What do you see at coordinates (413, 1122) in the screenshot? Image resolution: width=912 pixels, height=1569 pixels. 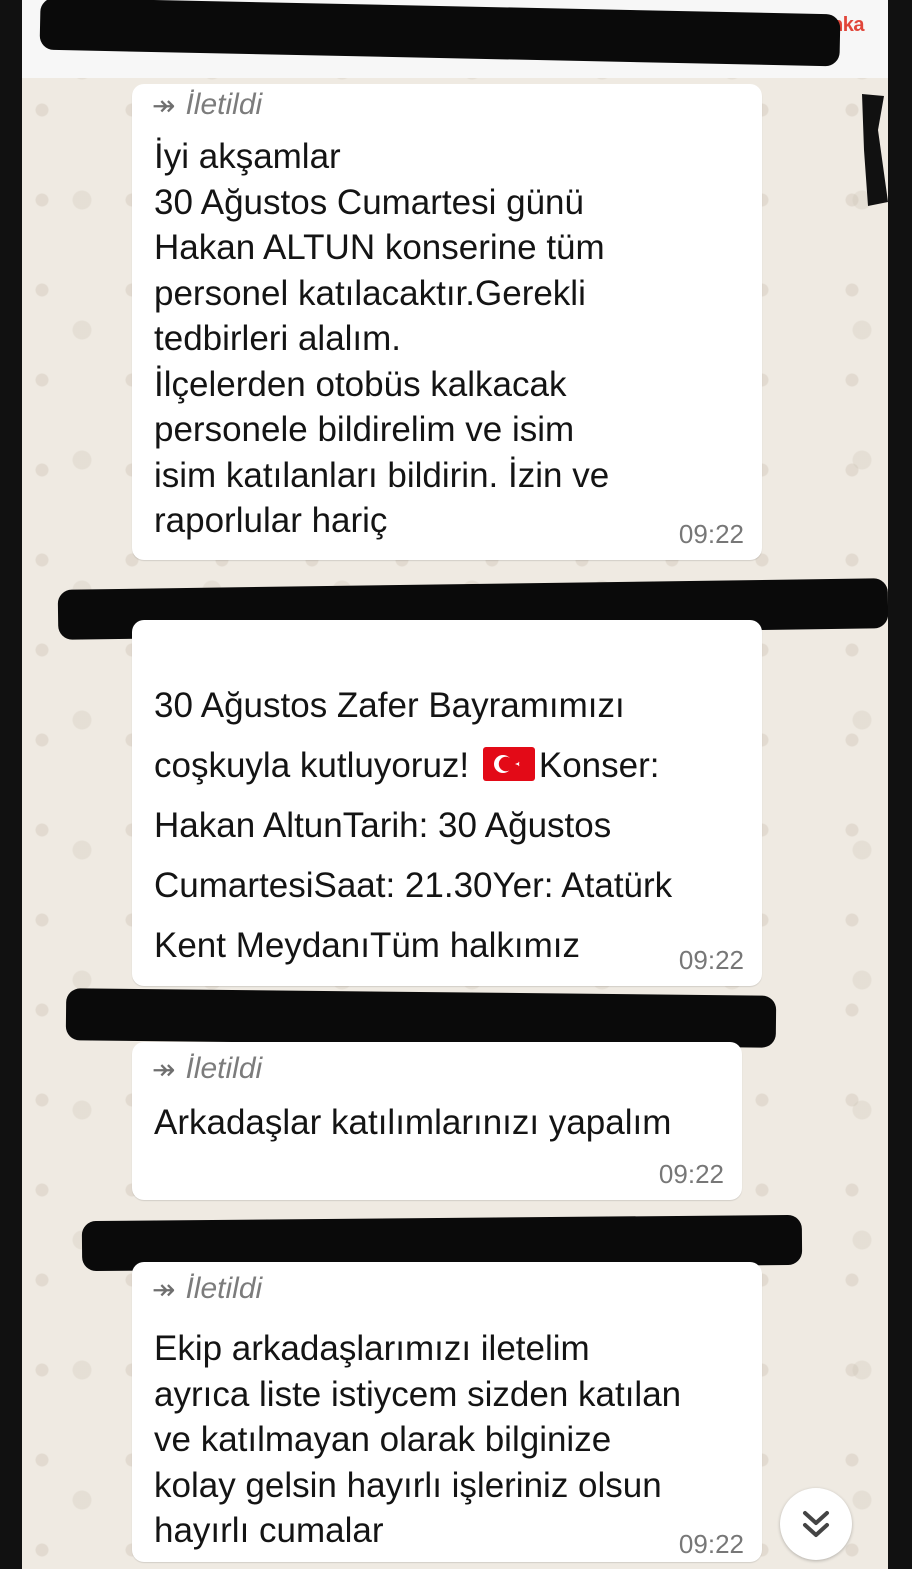 I see `message-text: Arkadaşlar katılımlarınızı yapalım` at bounding box center [413, 1122].